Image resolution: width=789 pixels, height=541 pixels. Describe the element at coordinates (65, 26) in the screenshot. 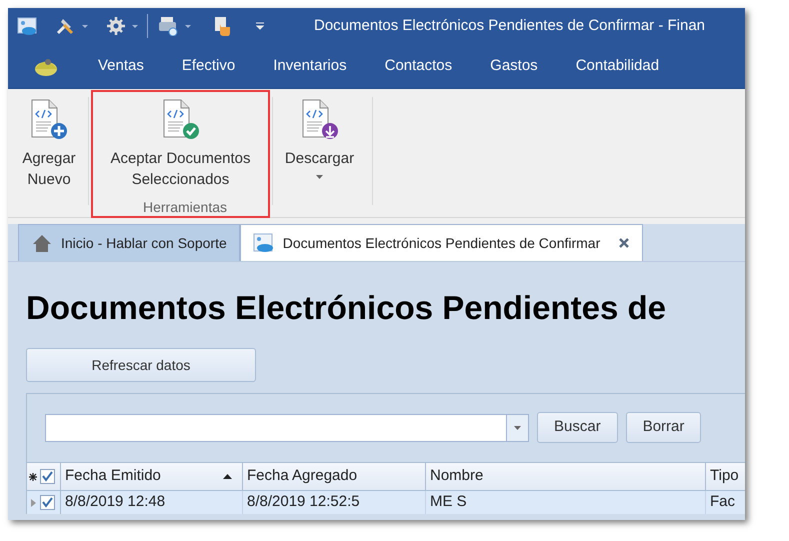

I see `tools-icon` at that location.